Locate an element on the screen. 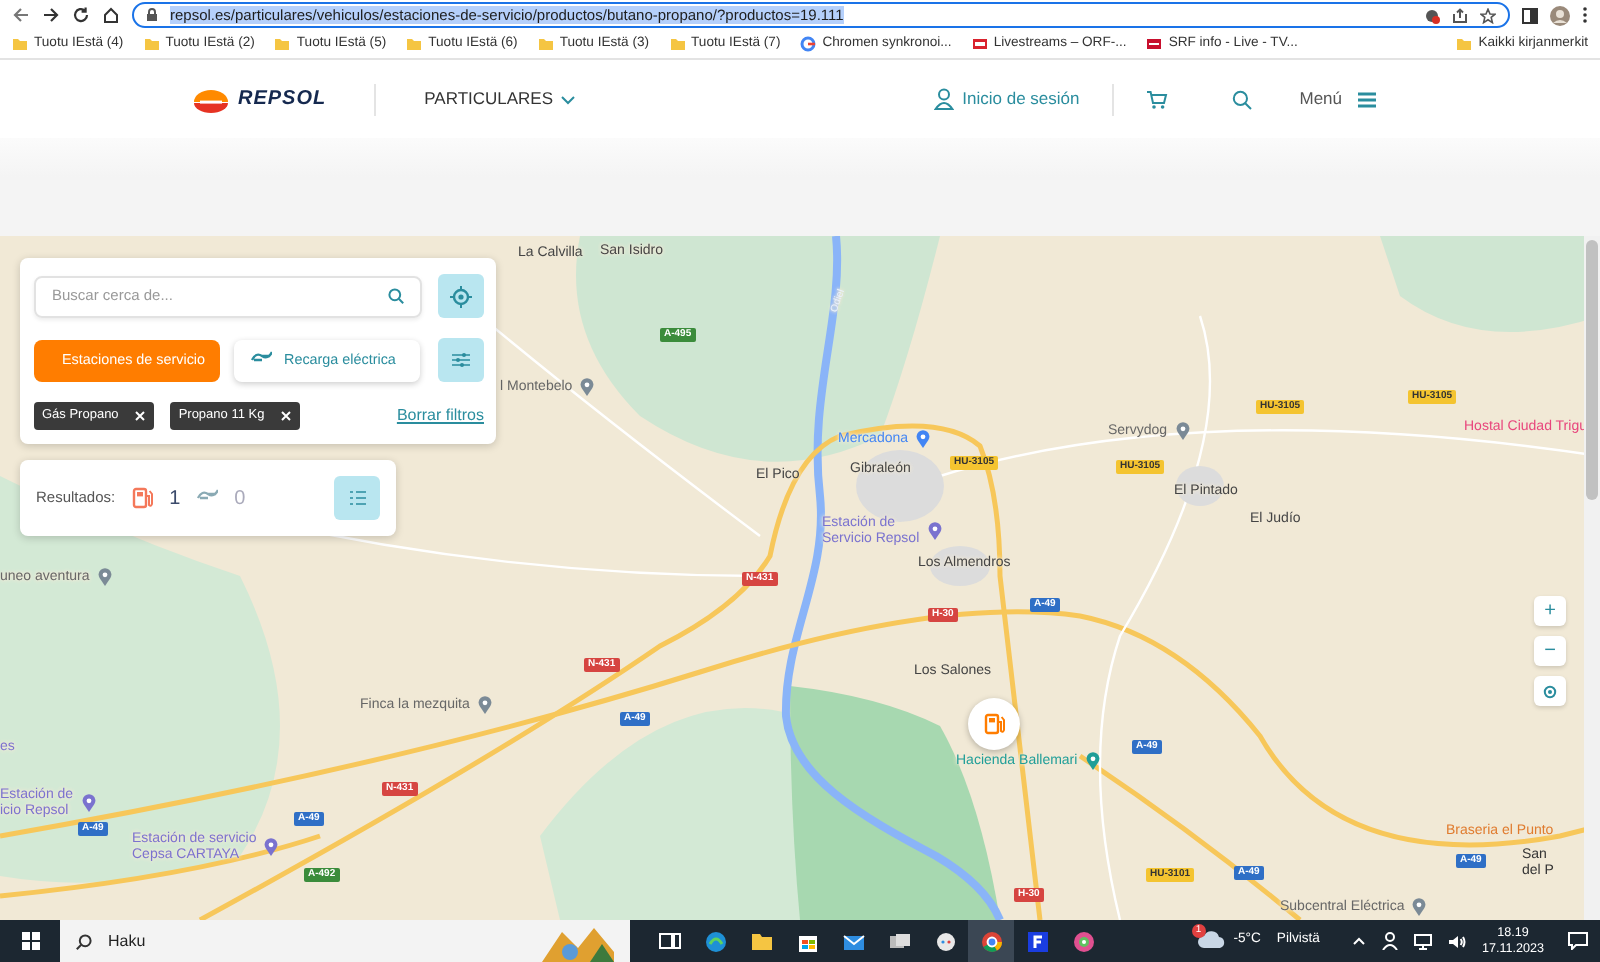 The width and height of the screenshot is (1600, 962). lock-icon is located at coordinates (152, 15).